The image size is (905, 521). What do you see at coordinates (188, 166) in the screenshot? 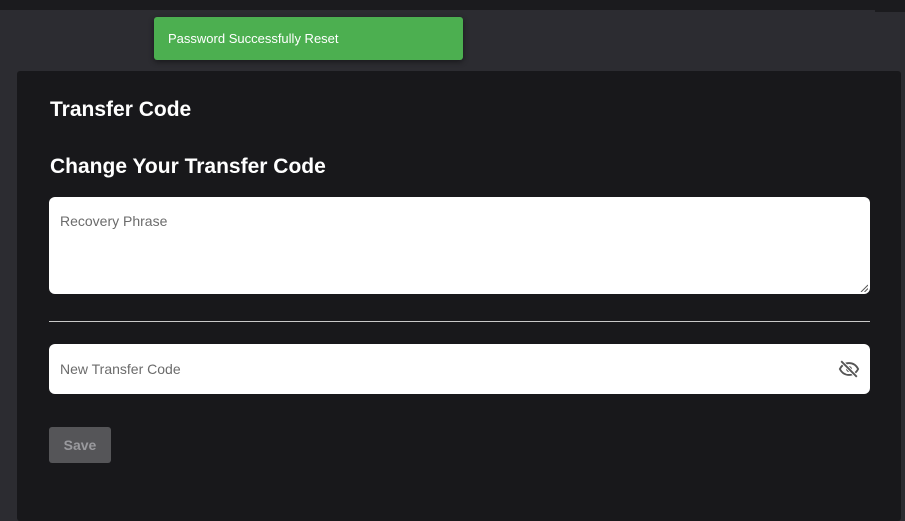
I see `section-title: Change Your Transfer Code` at bounding box center [188, 166].